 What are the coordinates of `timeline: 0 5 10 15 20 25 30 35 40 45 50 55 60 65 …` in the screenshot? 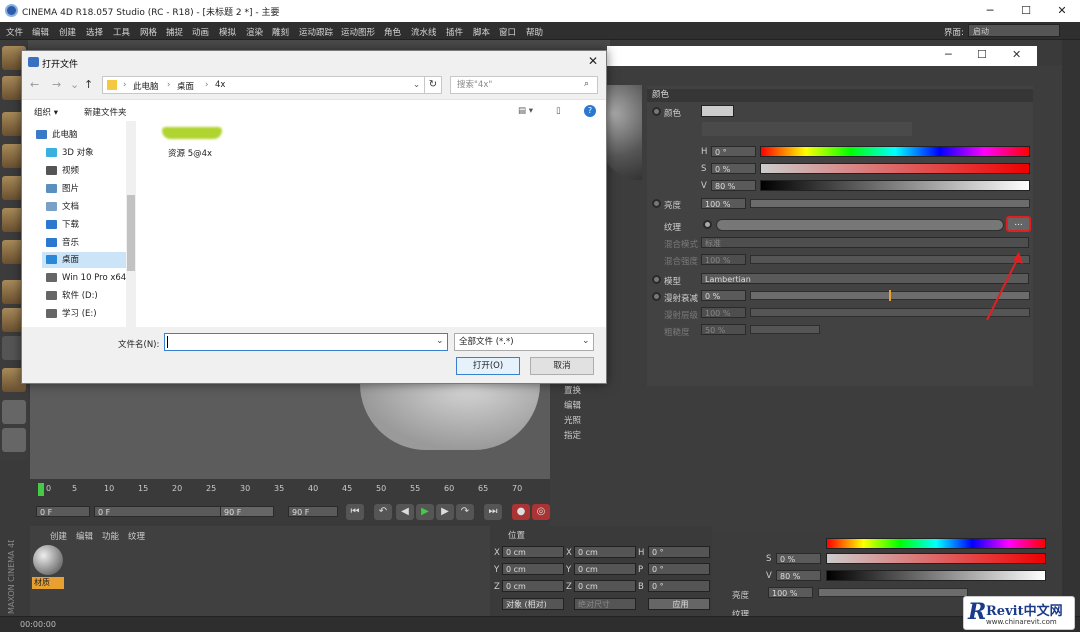 It's located at (290, 490).